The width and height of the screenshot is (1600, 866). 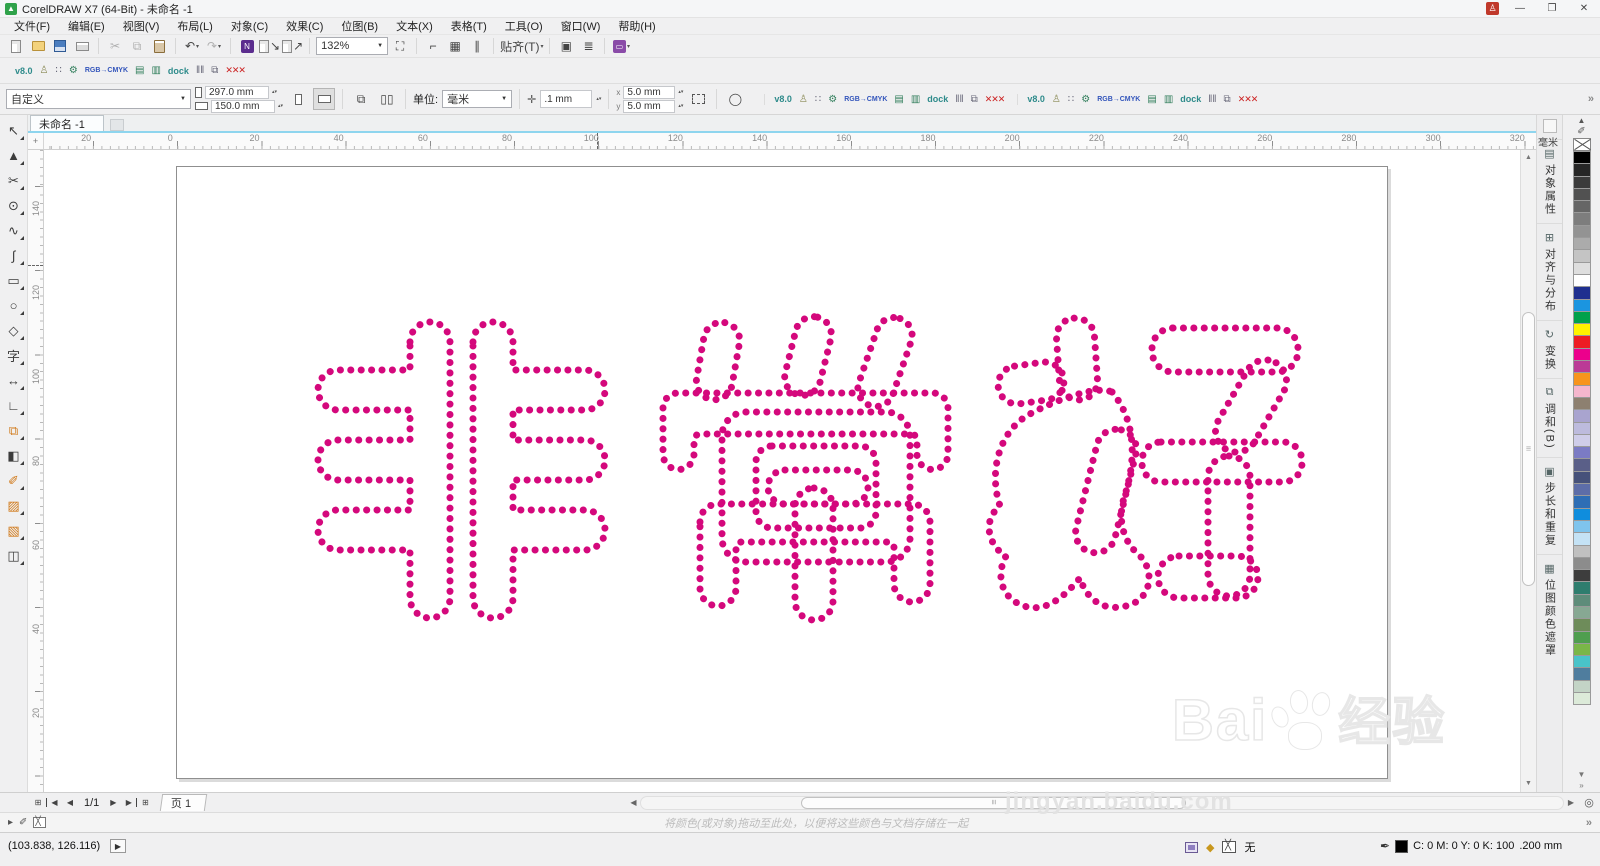 I want to click on import-button: ↘, so click(x=269, y=46).